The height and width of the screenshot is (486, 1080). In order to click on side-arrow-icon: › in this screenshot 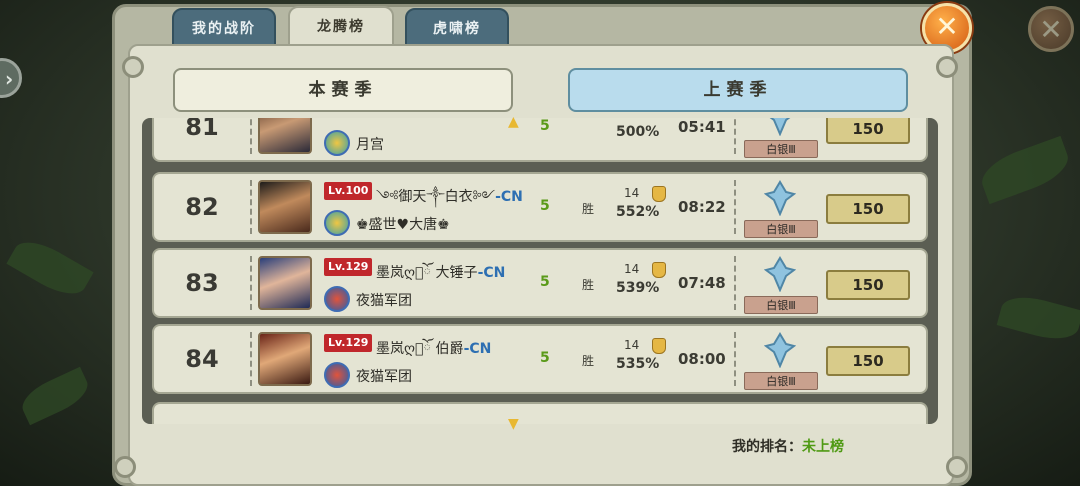, I will do `click(9, 79)`.